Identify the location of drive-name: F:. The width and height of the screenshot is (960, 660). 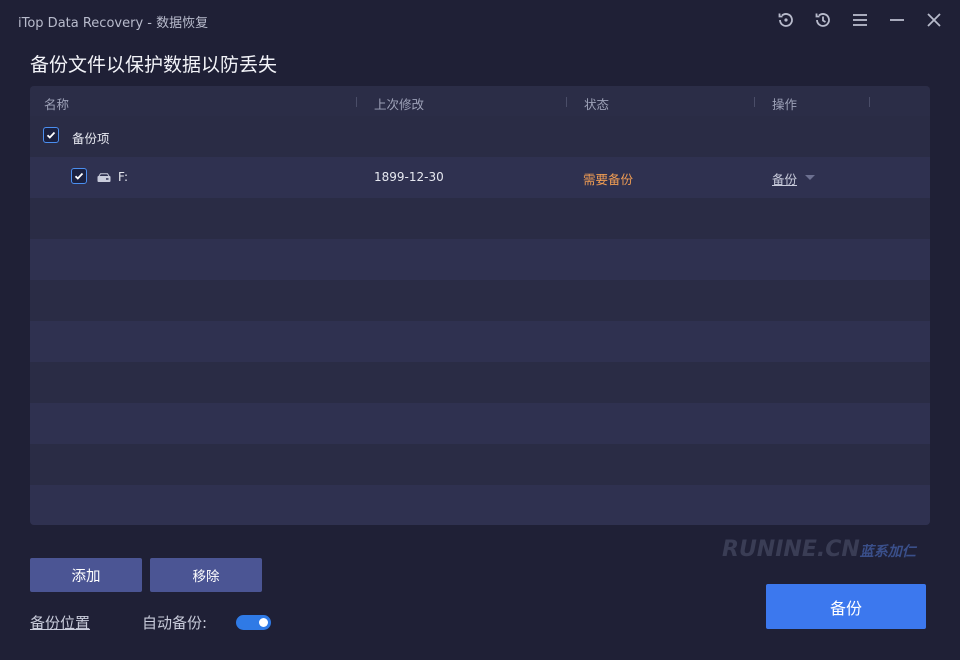
(123, 177).